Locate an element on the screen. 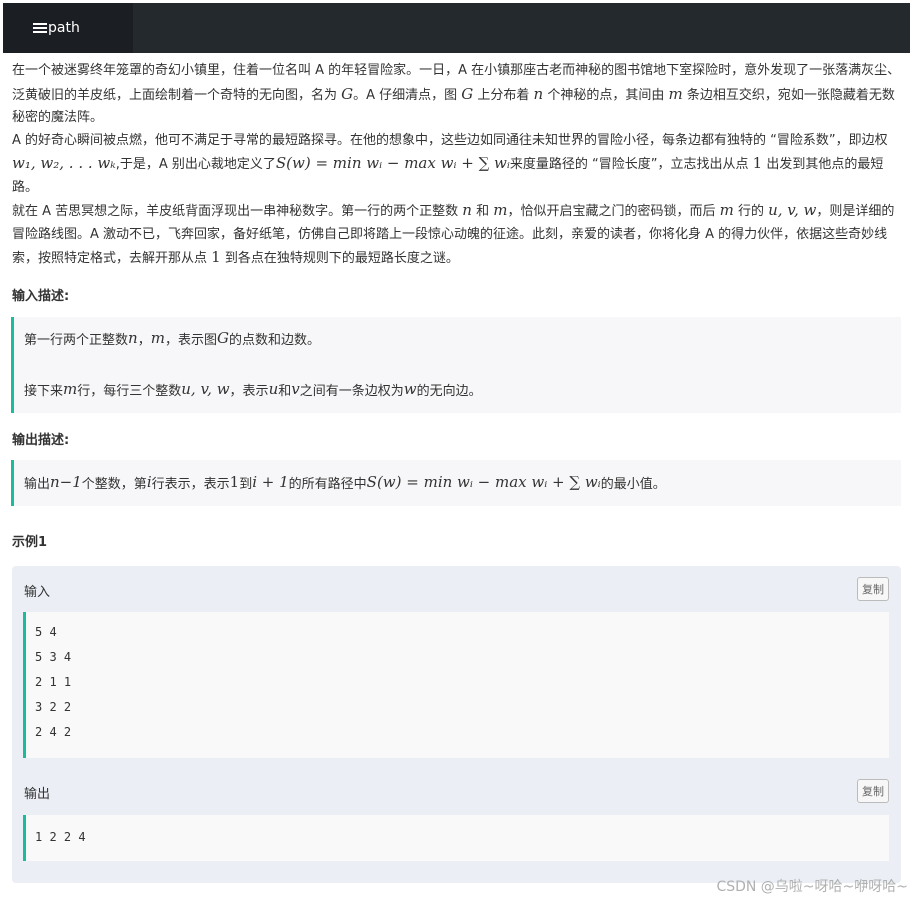 Image resolution: width=913 pixels, height=902 pixels. code-line: 5 4 is located at coordinates (46, 632).